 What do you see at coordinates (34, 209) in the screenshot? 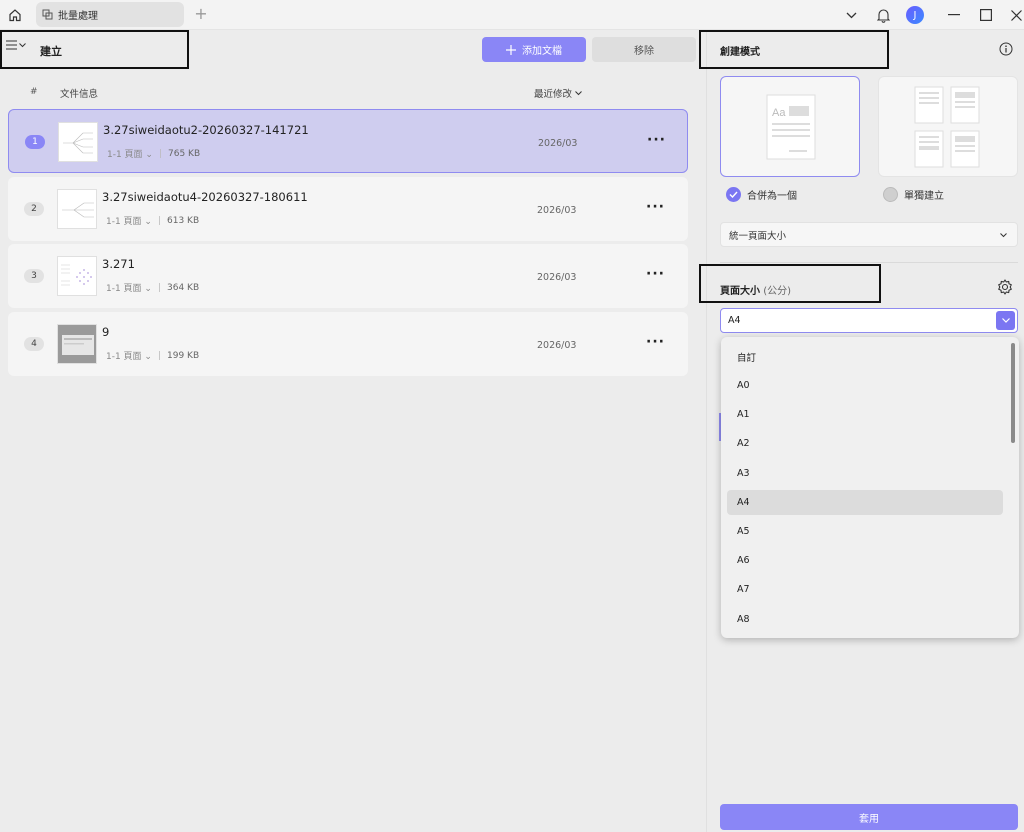
I see `row-number: 2` at bounding box center [34, 209].